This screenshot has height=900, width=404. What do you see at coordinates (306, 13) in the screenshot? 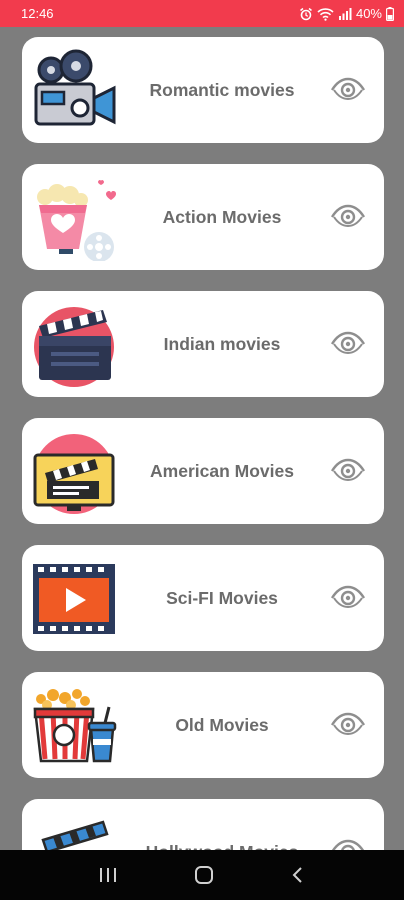
I see `alarm-icon` at bounding box center [306, 13].